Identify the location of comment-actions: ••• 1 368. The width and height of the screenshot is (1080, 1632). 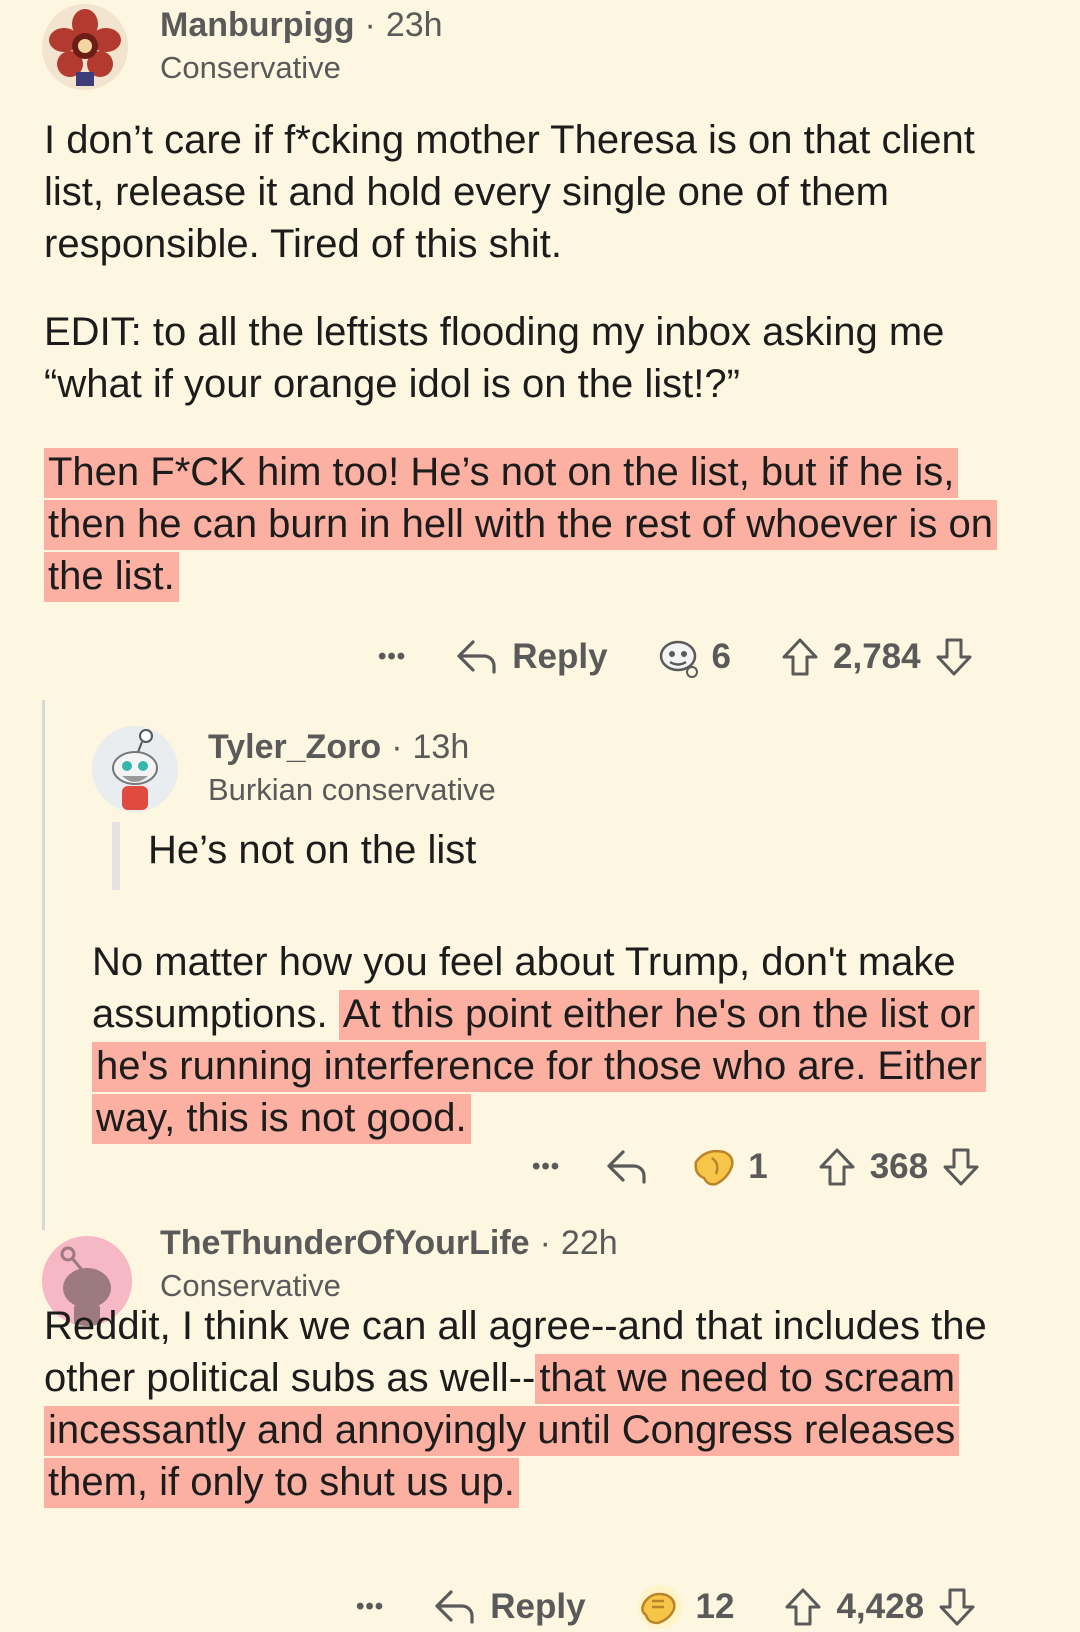
(756, 1167).